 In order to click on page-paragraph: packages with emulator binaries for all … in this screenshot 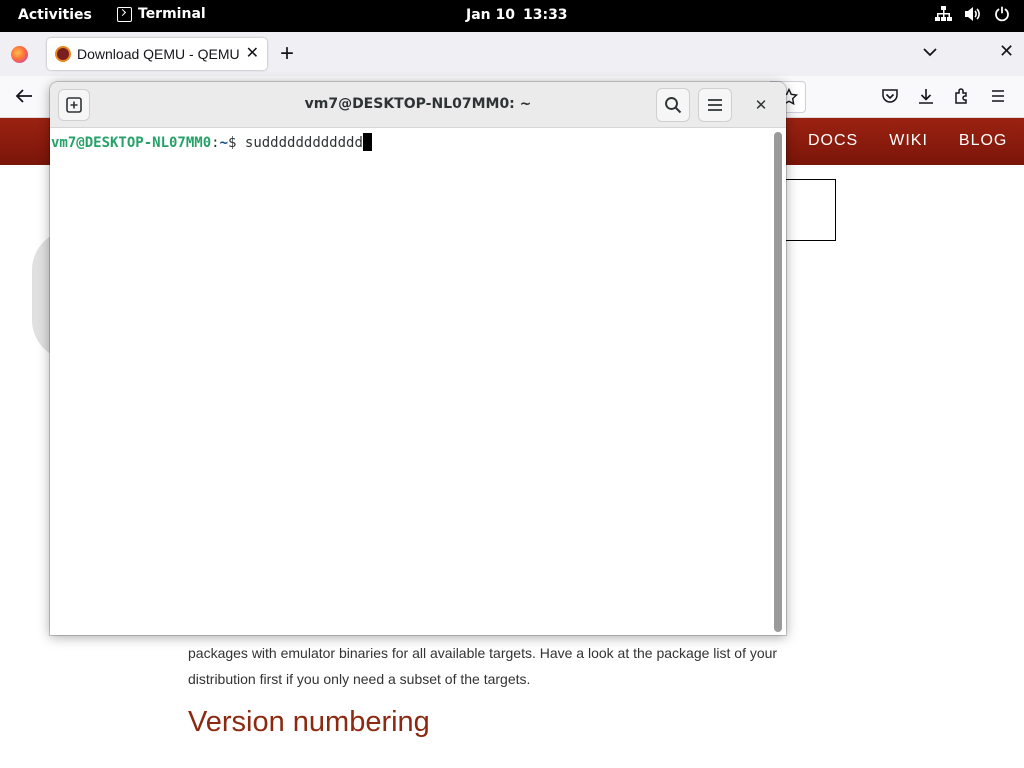, I will do `click(508, 666)`.